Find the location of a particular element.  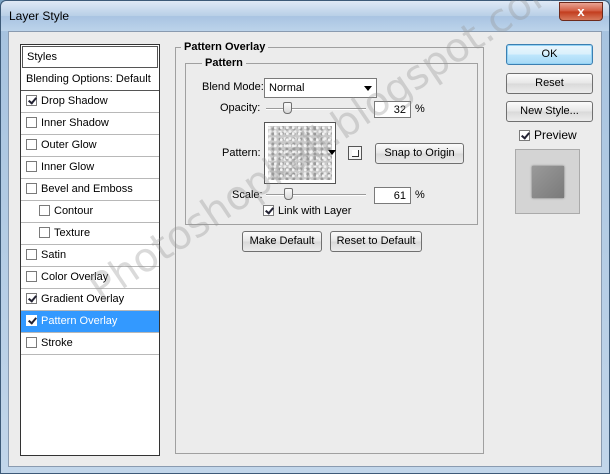

style-item-texture: Texture is located at coordinates (90, 234).